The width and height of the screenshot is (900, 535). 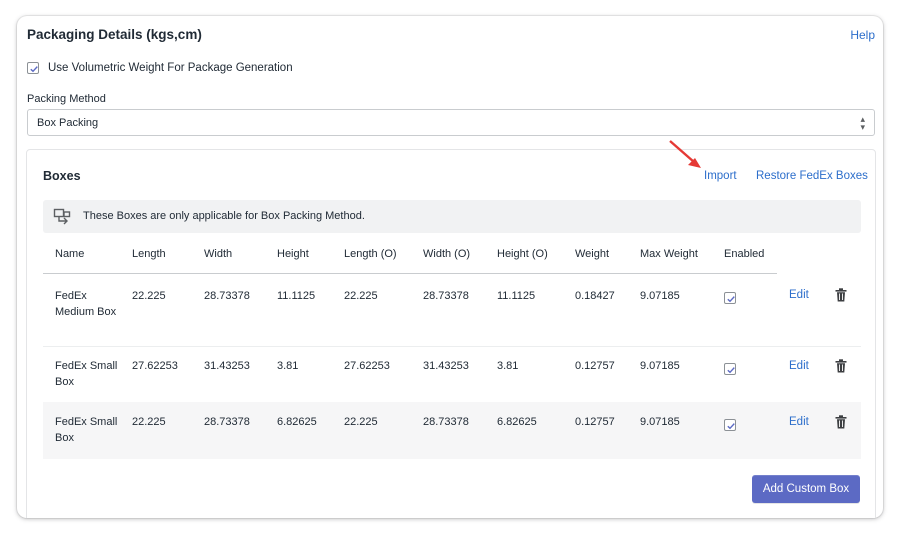 What do you see at coordinates (297, 422) in the screenshot?
I see `box-height: 6.82625` at bounding box center [297, 422].